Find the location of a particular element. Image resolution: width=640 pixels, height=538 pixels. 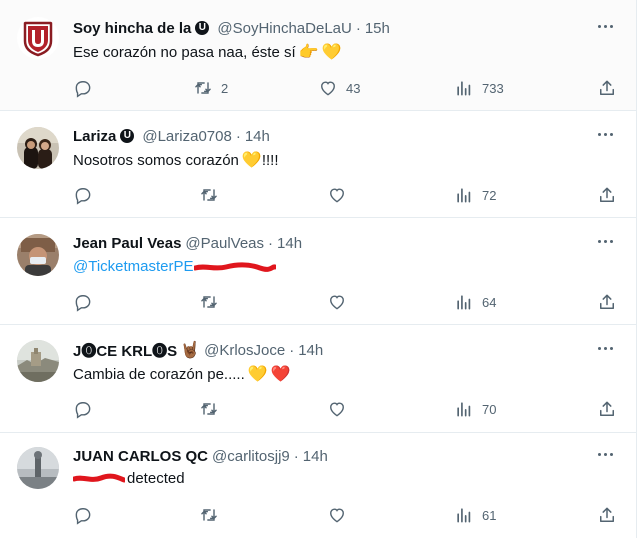

tweet-actions: 2 43 733 is located at coordinates (318, 88).